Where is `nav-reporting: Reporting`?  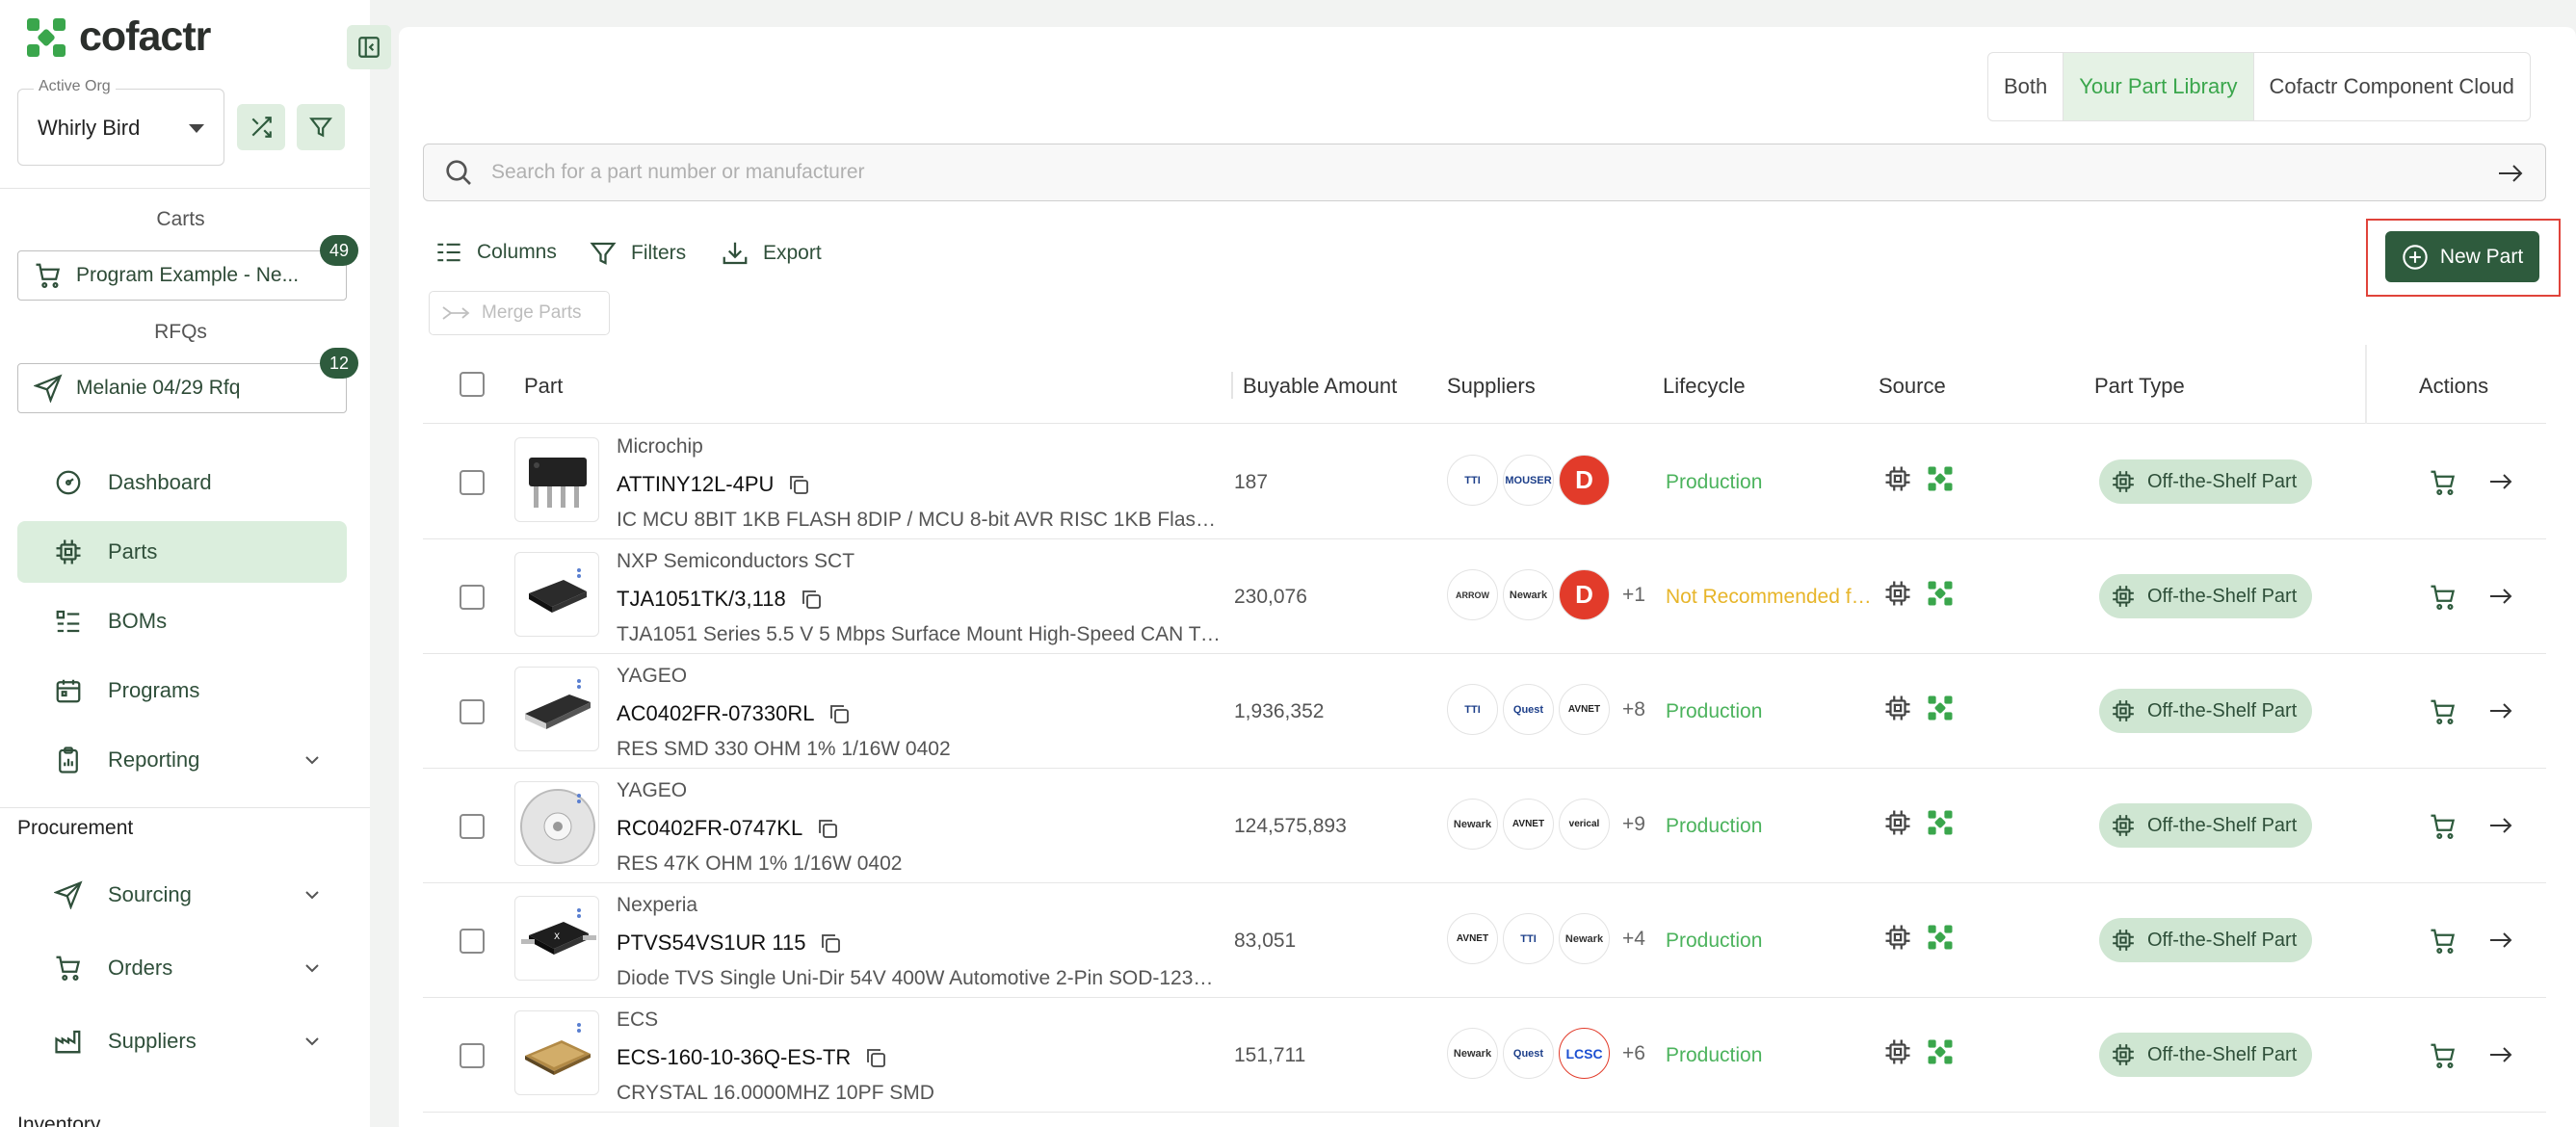 nav-reporting: Reporting is located at coordinates (182, 760).